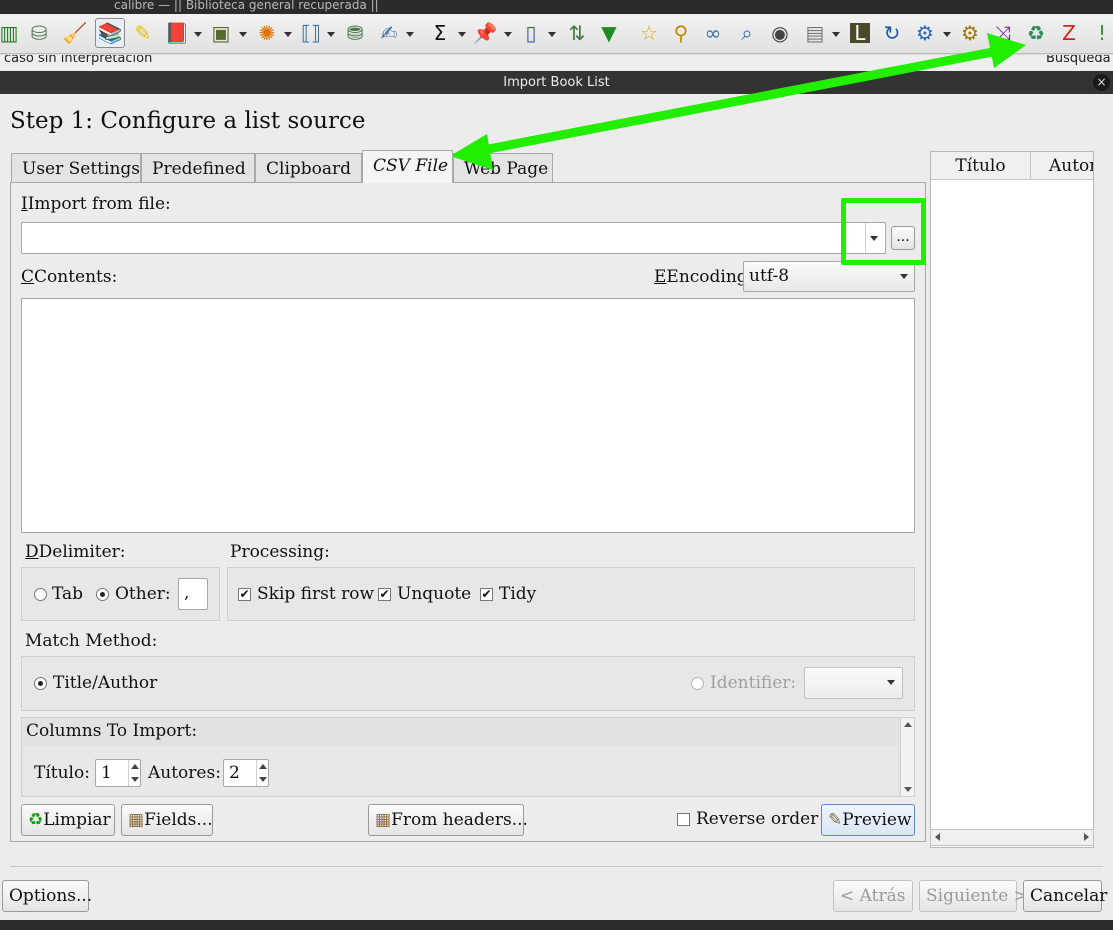 The height and width of the screenshot is (930, 1113). Describe the element at coordinates (1065, 896) in the screenshot. I see `cancelar-button: Cancelar` at that location.